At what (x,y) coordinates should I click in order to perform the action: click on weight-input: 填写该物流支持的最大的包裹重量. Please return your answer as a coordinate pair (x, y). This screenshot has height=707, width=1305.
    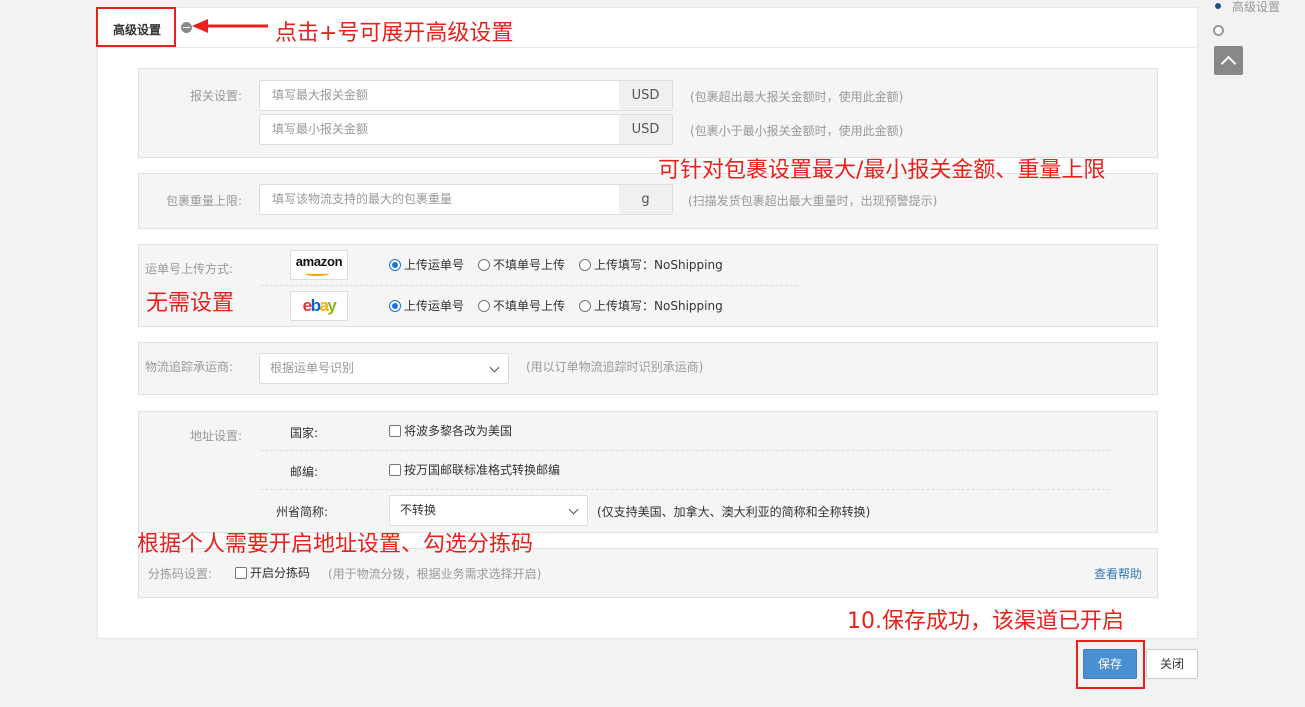
    Looking at the image, I should click on (439, 199).